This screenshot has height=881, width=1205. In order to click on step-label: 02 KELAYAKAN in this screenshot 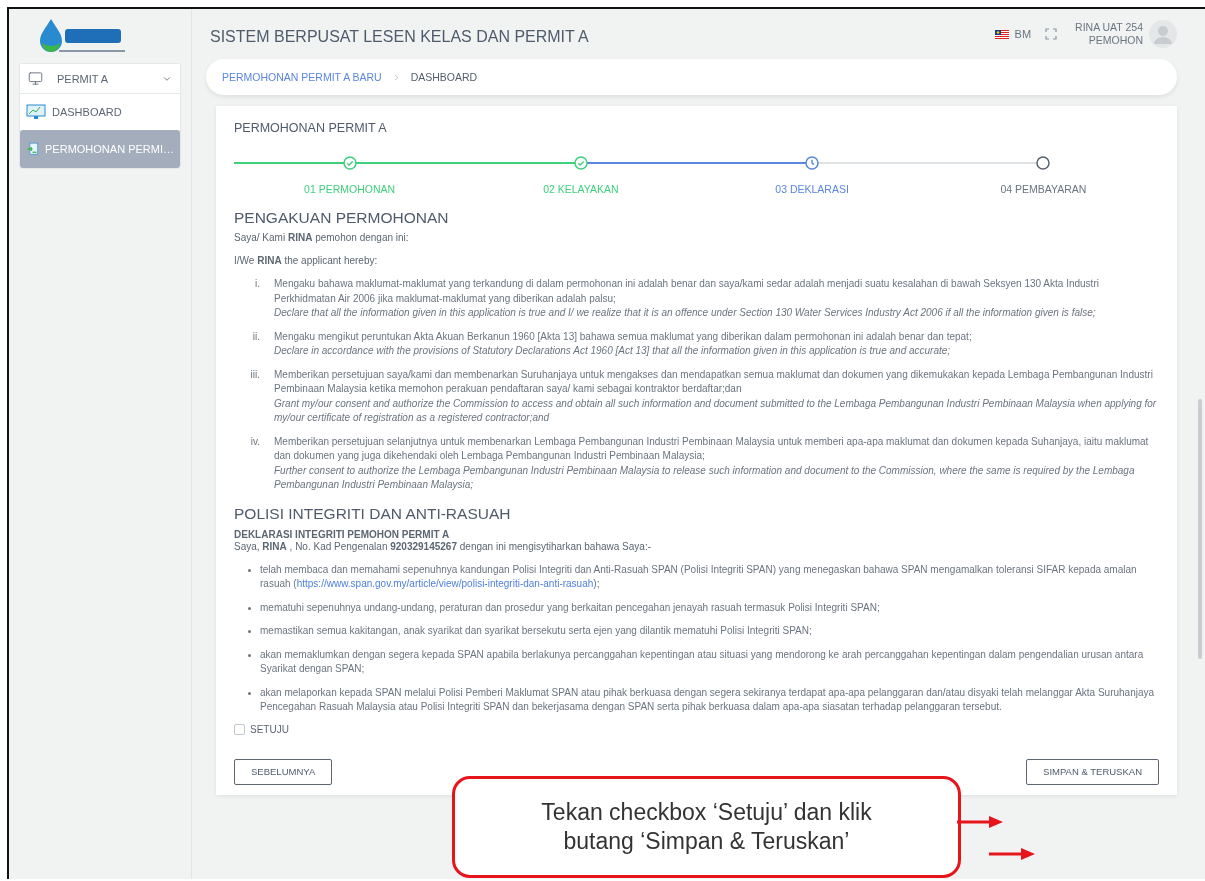, I will do `click(581, 189)`.